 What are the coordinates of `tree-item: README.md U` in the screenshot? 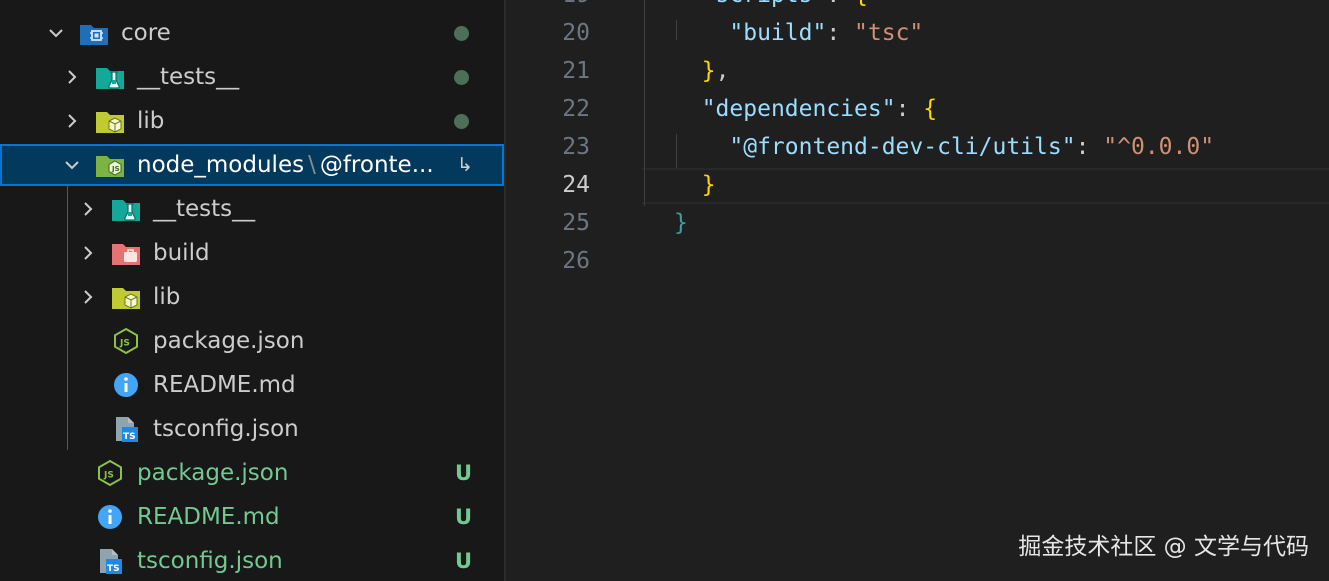 It's located at (252, 517).